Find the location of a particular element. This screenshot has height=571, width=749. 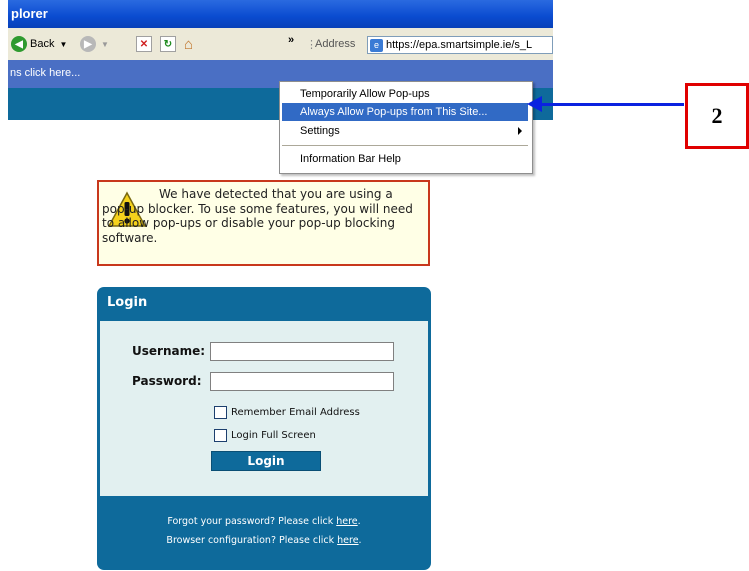

toolbar-overflow-chevron: » is located at coordinates (291, 40).